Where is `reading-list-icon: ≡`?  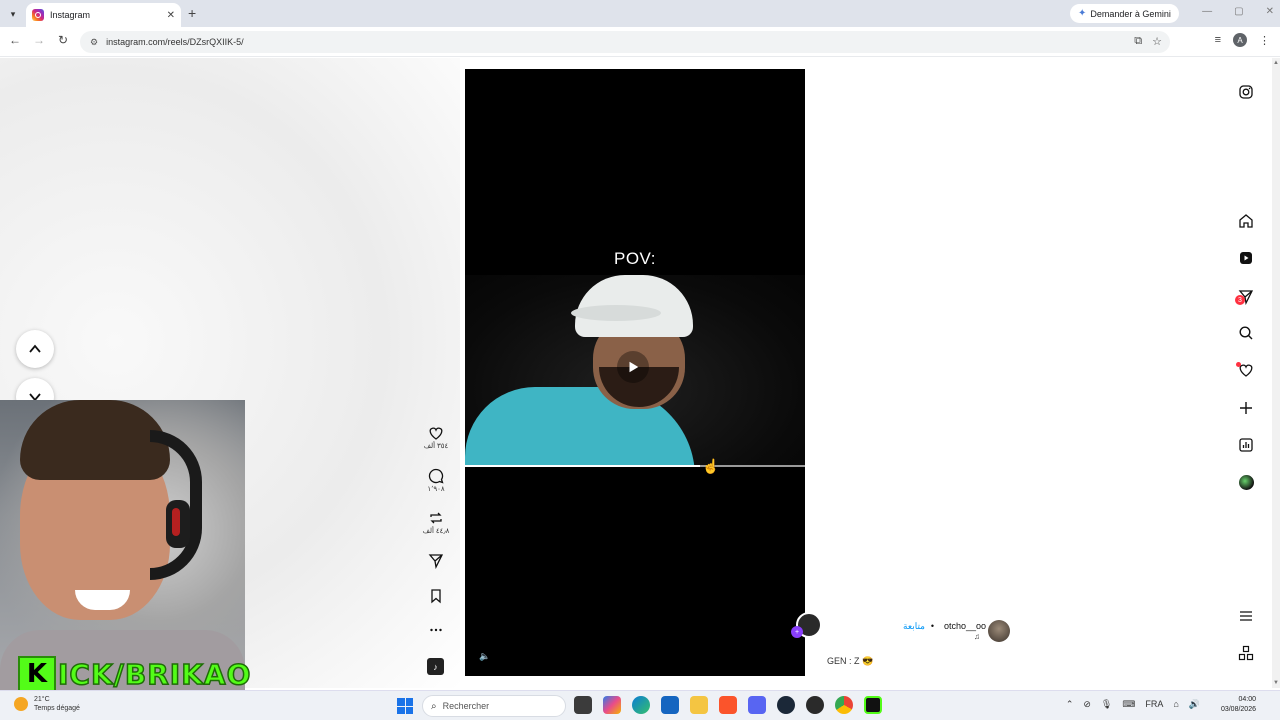 reading-list-icon: ≡ is located at coordinates (1218, 40).